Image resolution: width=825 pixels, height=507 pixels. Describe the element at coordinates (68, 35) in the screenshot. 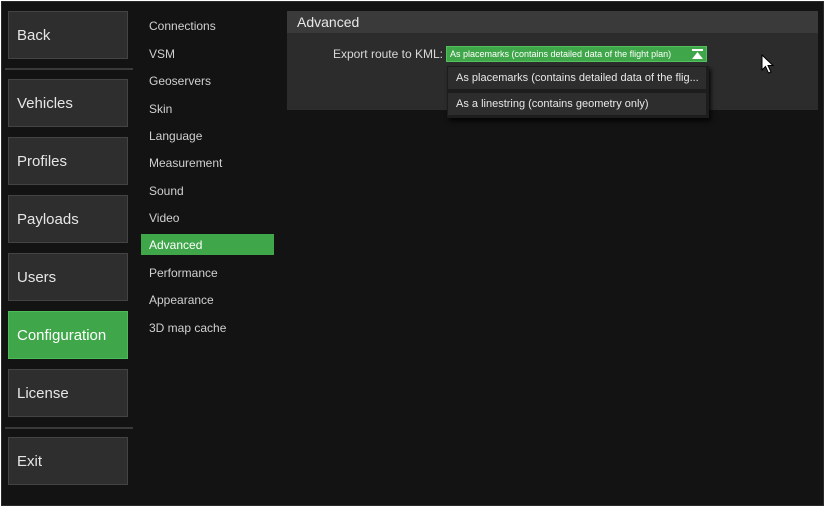

I see `back-button: Back` at that location.